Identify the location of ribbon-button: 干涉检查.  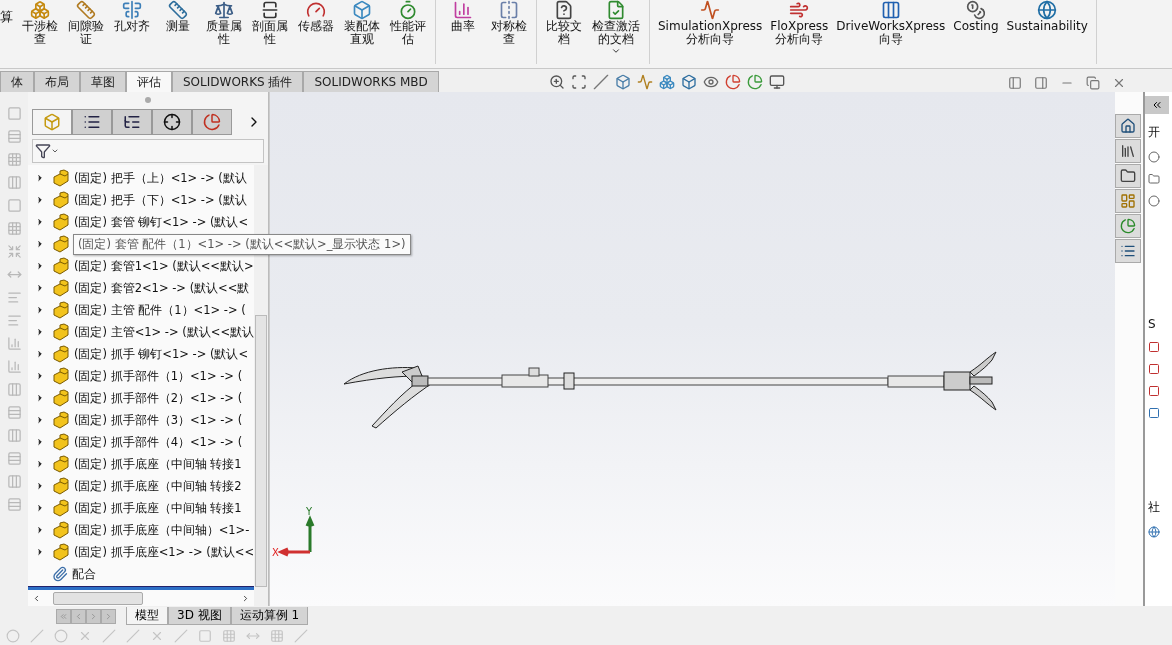
(40, 23).